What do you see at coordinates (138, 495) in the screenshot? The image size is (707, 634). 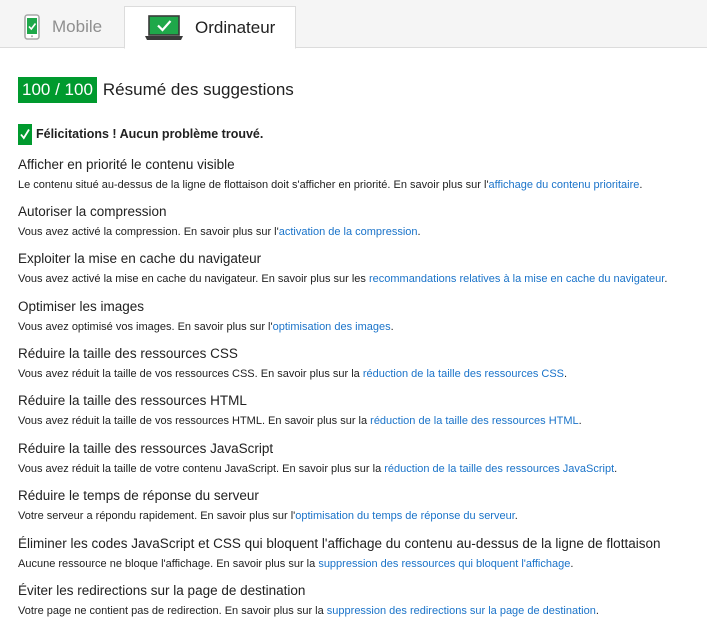 I see `rule-title: Réduire le temps de réponse du serveur` at bounding box center [138, 495].